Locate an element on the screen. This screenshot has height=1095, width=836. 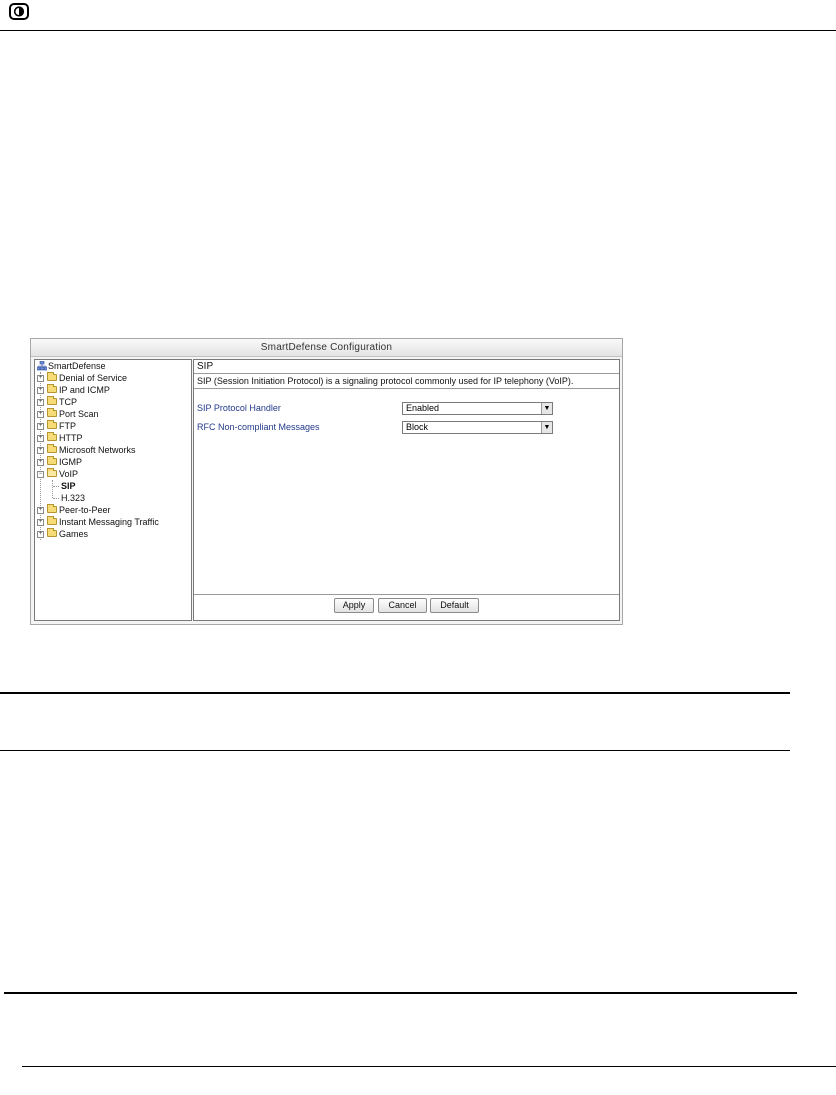
tree-item-ip-and-icmp: + IP and ICMP is located at coordinates (113, 390).